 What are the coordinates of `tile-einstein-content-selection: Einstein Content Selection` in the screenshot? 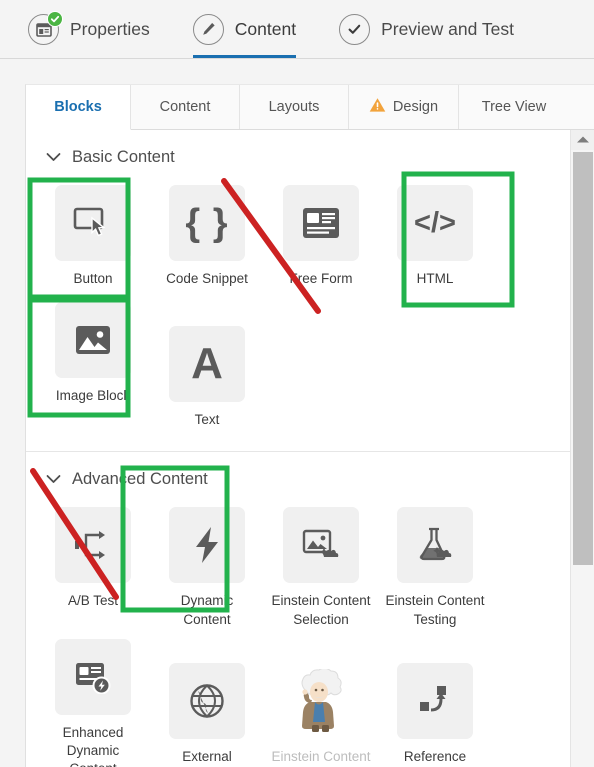 It's located at (321, 567).